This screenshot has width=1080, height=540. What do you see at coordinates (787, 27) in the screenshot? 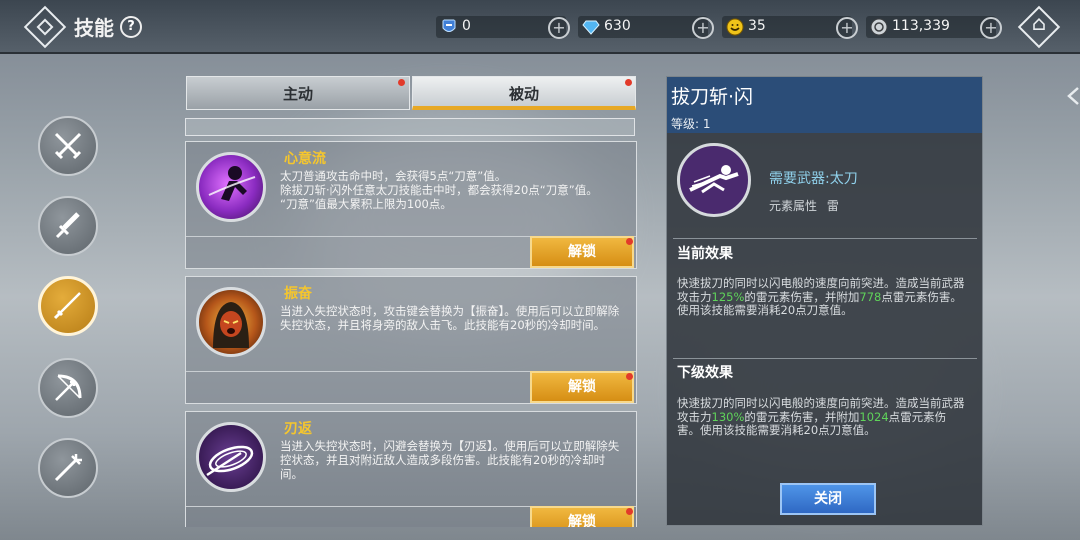
I see `resource-smile-coin: 35` at bounding box center [787, 27].